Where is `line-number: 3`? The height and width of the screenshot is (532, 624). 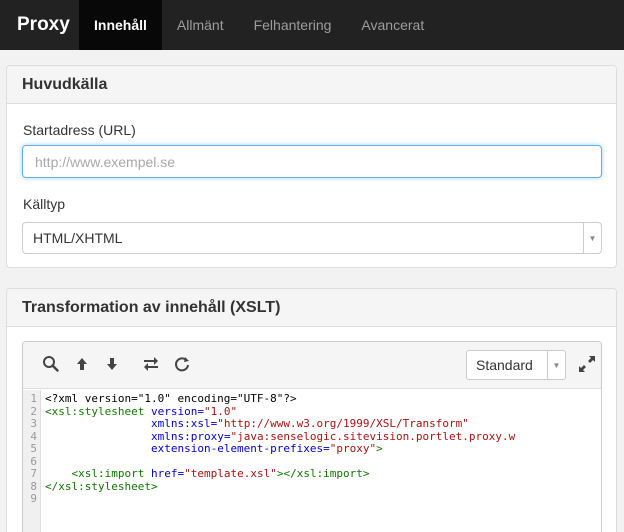
line-number: 3 is located at coordinates (33, 423).